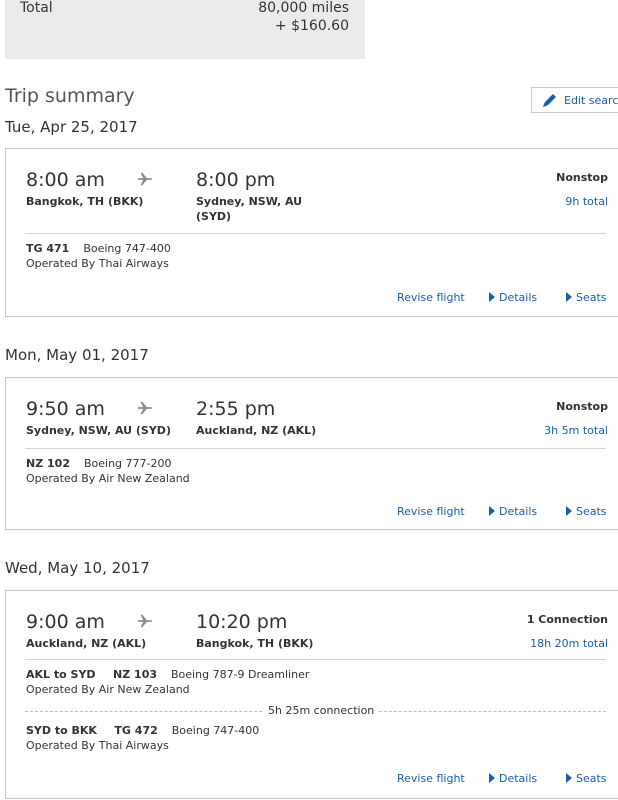 The image size is (618, 800). I want to click on aircraft: Boeing 777-200, so click(127, 463).